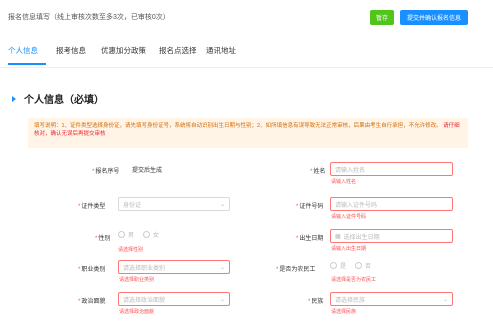 This screenshot has height=332, width=493. I want to click on gender-radio-group: 男 女, so click(135, 234).